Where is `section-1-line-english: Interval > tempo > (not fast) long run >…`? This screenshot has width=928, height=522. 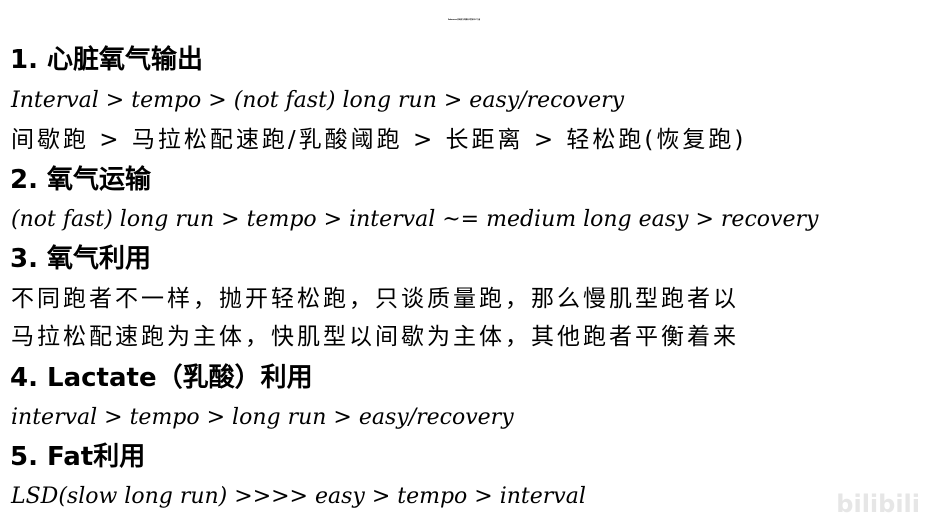
section-1-line-english: Interval > tempo > (not fast) long run >… is located at coordinates (318, 100).